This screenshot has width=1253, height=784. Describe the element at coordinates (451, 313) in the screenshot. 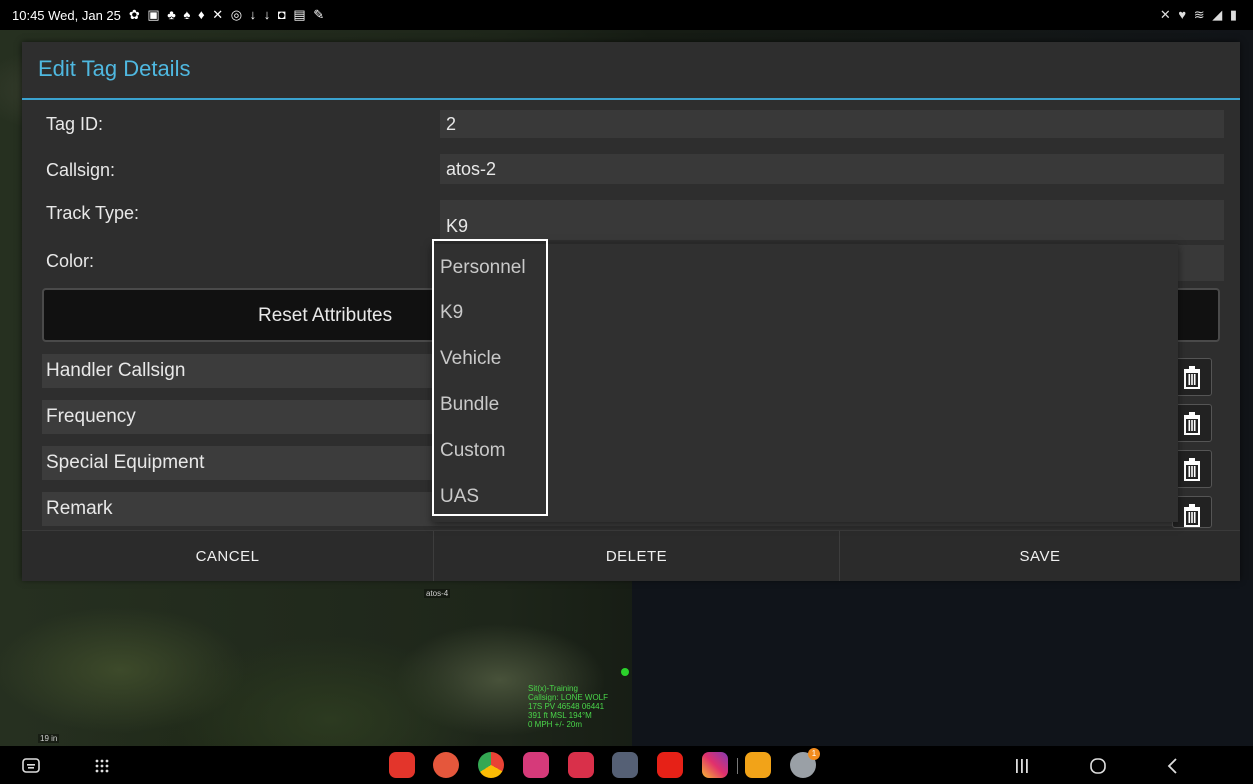

I see `dropdown-option-k9: K9` at that location.